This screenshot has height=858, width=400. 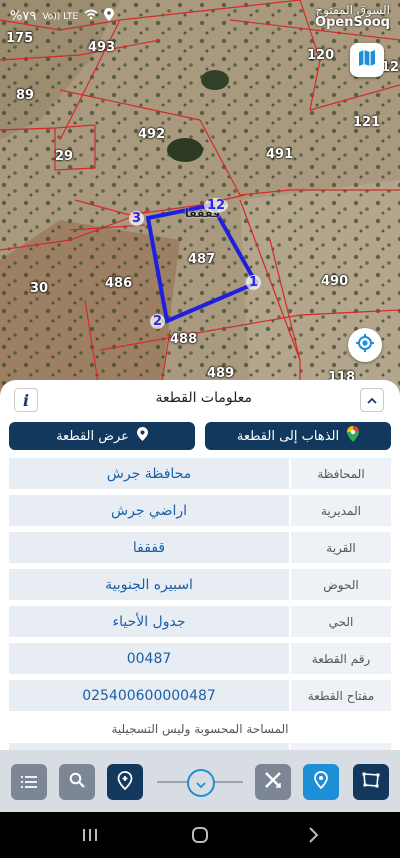 What do you see at coordinates (341, 695) in the screenshot?
I see `detail-key: مفتاح القطعة` at bounding box center [341, 695].